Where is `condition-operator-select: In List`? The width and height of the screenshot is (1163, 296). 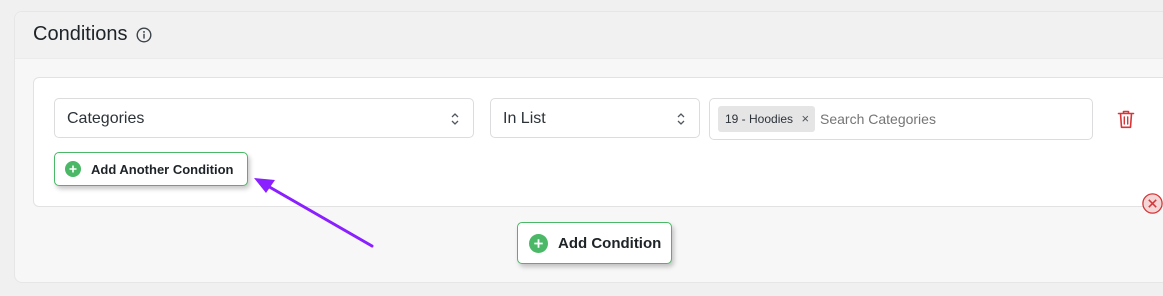
condition-operator-select: In List is located at coordinates (595, 118).